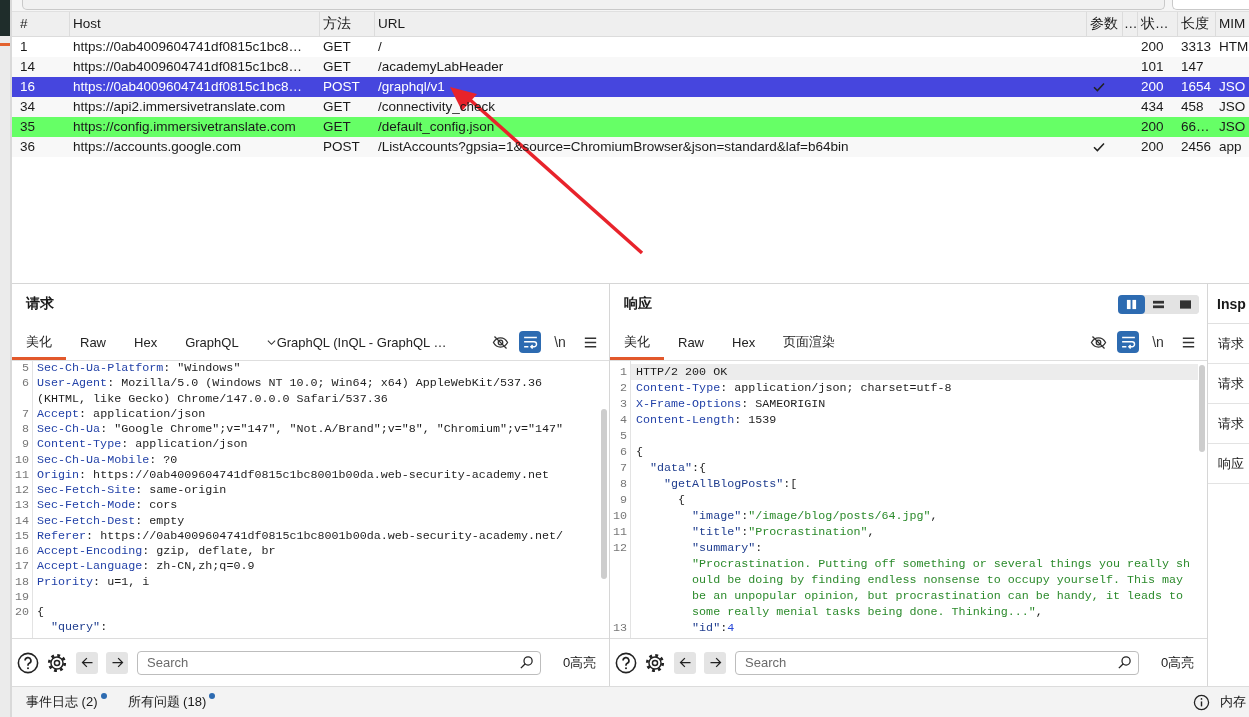  I want to click on content-length: 147, so click(1192, 66).